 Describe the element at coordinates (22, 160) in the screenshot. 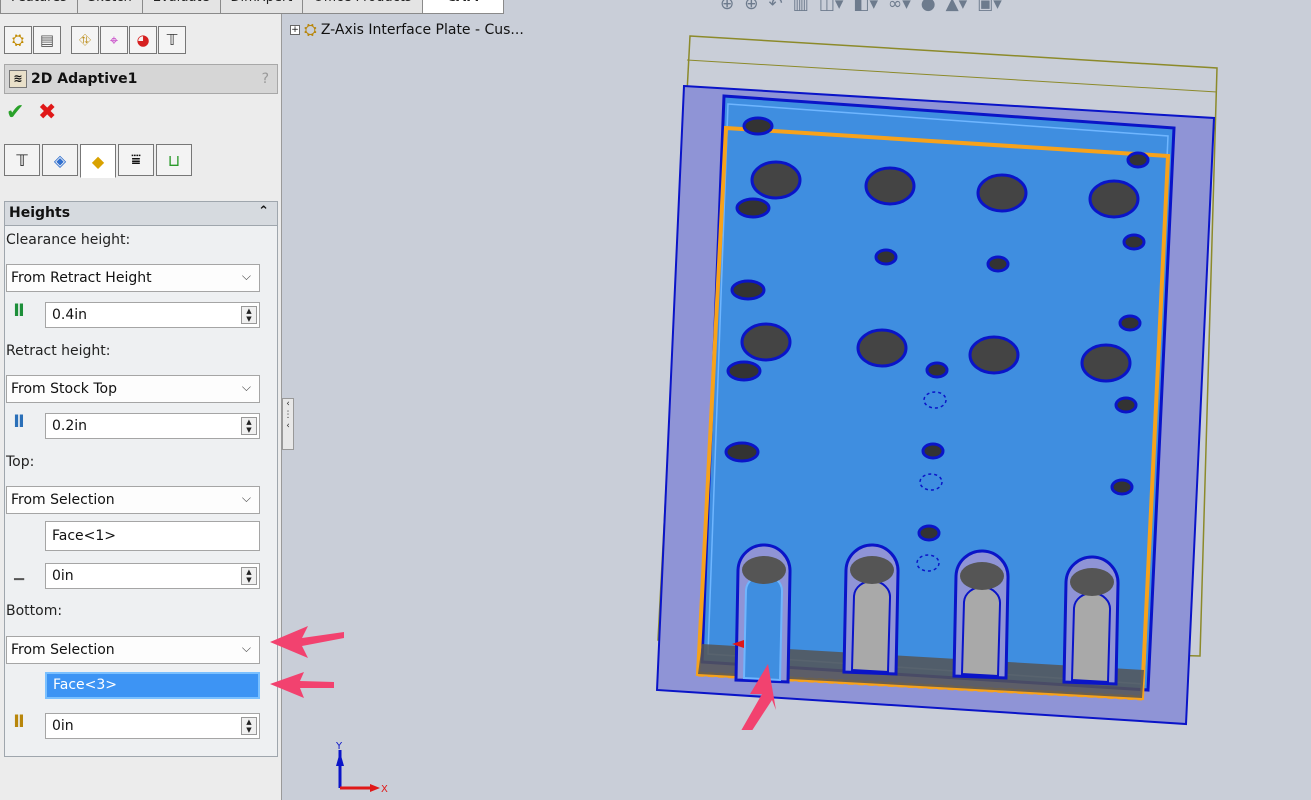

I see `tool-tab-icon: 𝕋` at that location.